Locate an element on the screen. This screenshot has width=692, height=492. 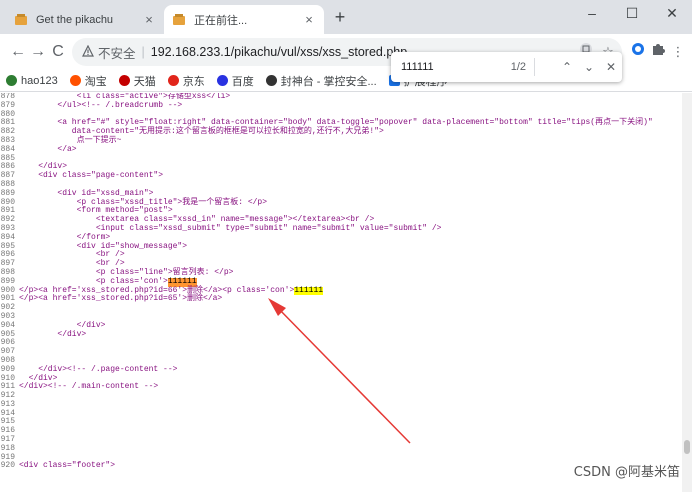
source-line: 915 is located at coordinates (341, 422).